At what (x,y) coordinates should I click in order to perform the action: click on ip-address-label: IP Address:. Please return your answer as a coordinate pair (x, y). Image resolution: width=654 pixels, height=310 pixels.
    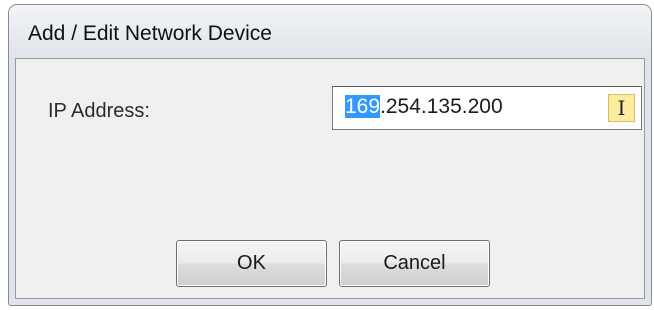
    Looking at the image, I should click on (99, 111).